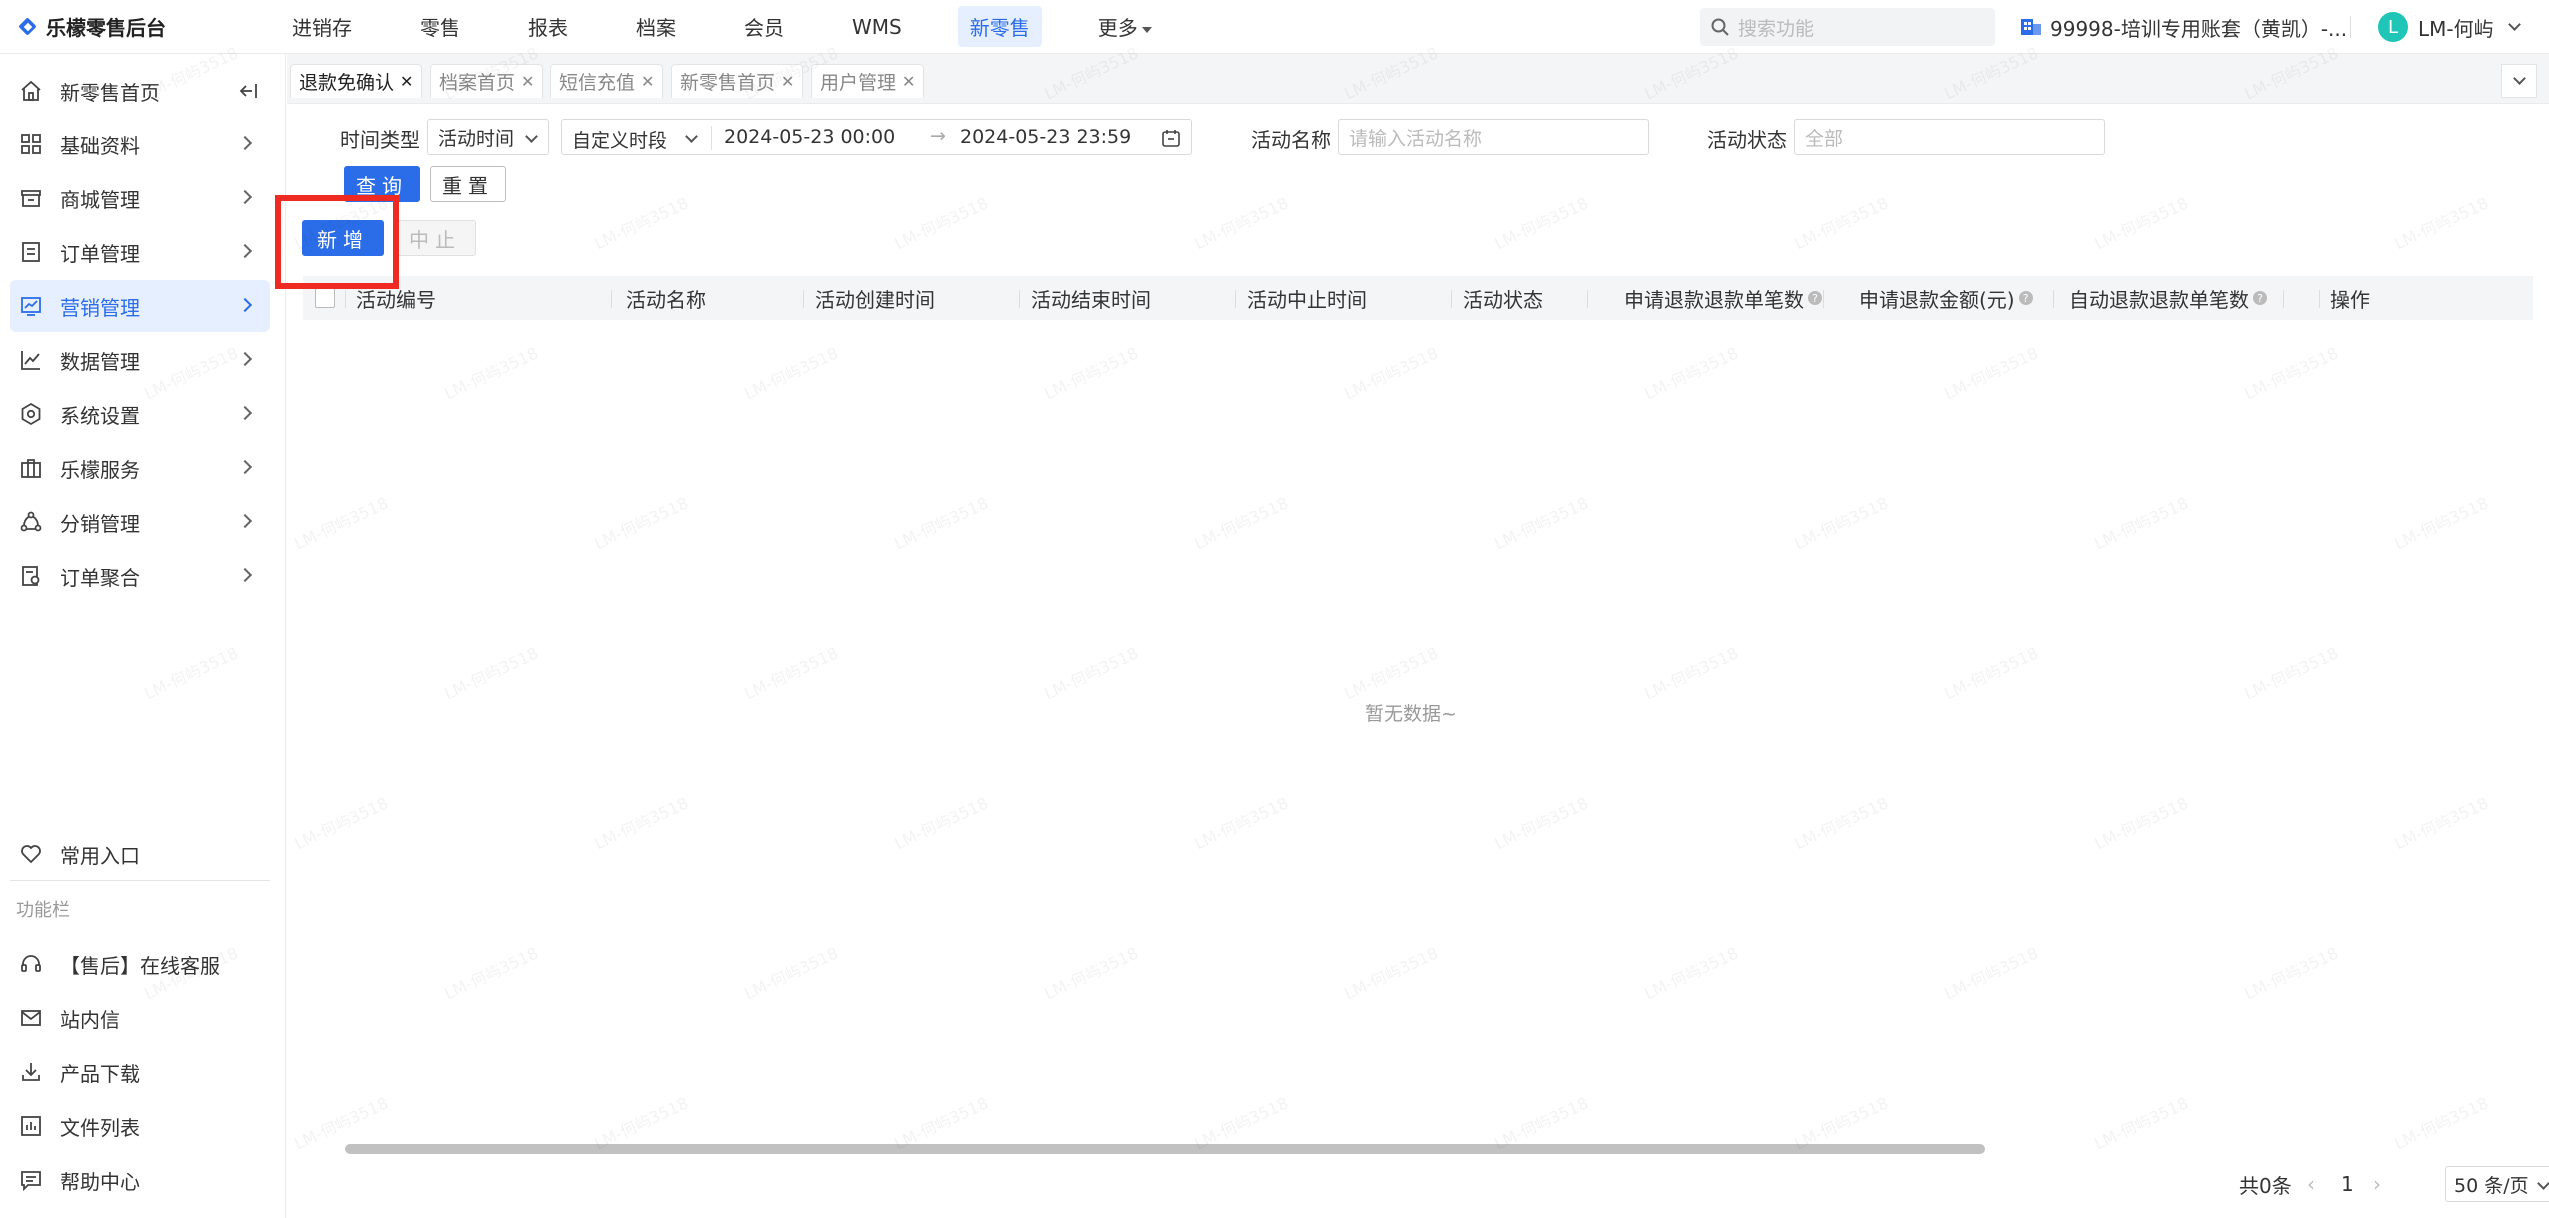  Describe the element at coordinates (2456, 28) in the screenshot. I see `user-name: LM-何屿` at that location.